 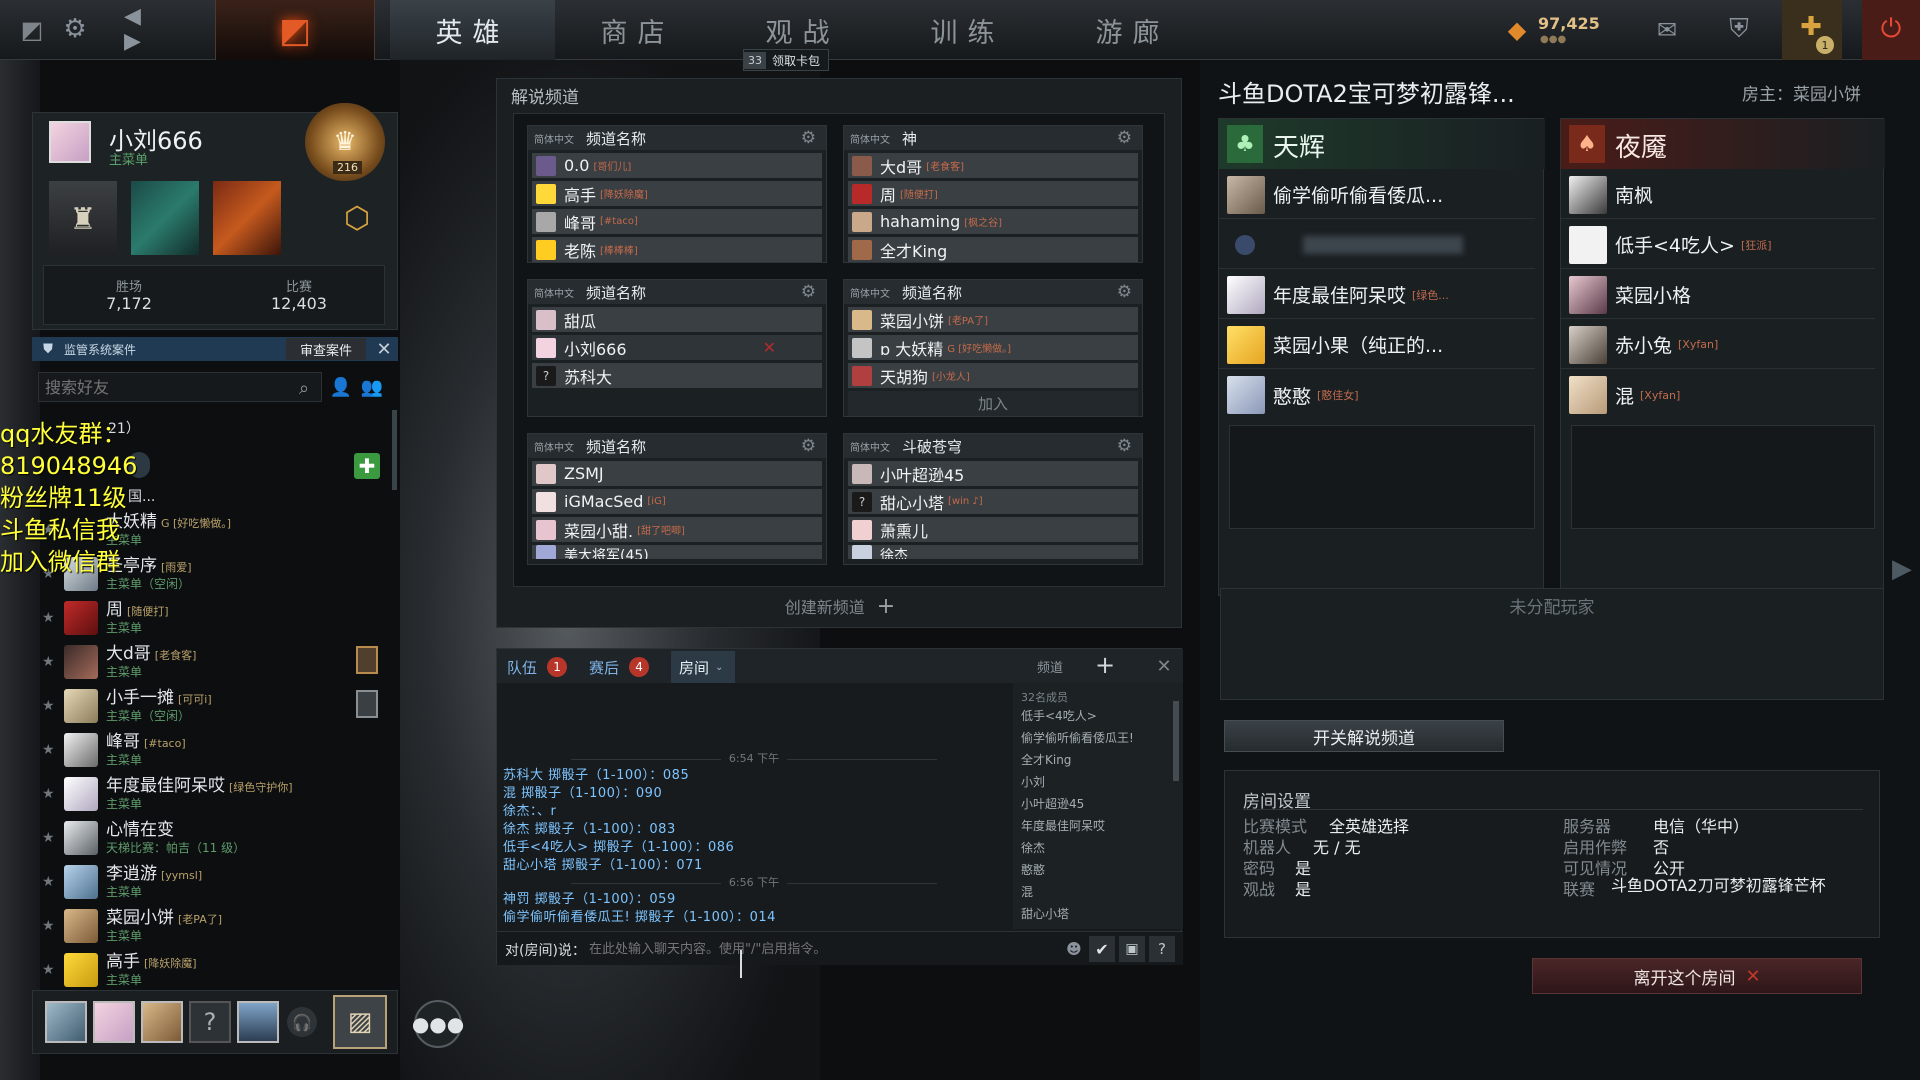 What do you see at coordinates (1098, 927) in the screenshot?
I see `member-item: 甜瓜` at bounding box center [1098, 927].